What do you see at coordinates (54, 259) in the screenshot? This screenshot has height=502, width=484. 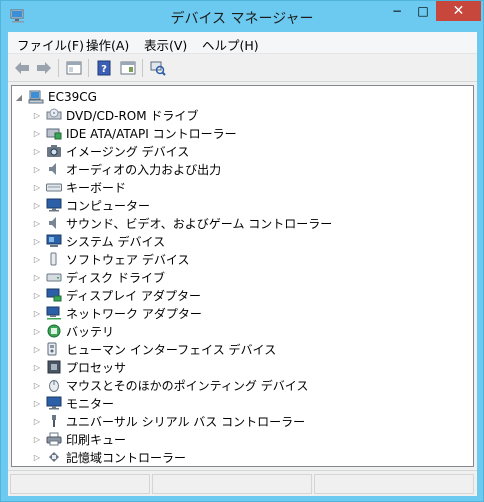 I see `software-device-icon` at bounding box center [54, 259].